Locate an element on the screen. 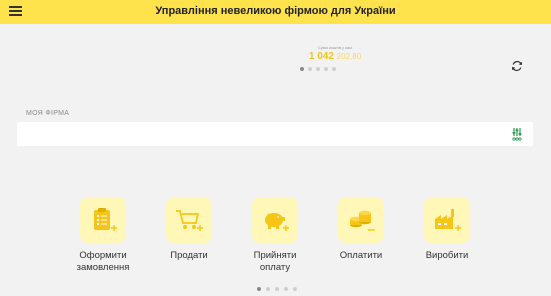 The width and height of the screenshot is (551, 296). piggy-bank-icon is located at coordinates (277, 222).